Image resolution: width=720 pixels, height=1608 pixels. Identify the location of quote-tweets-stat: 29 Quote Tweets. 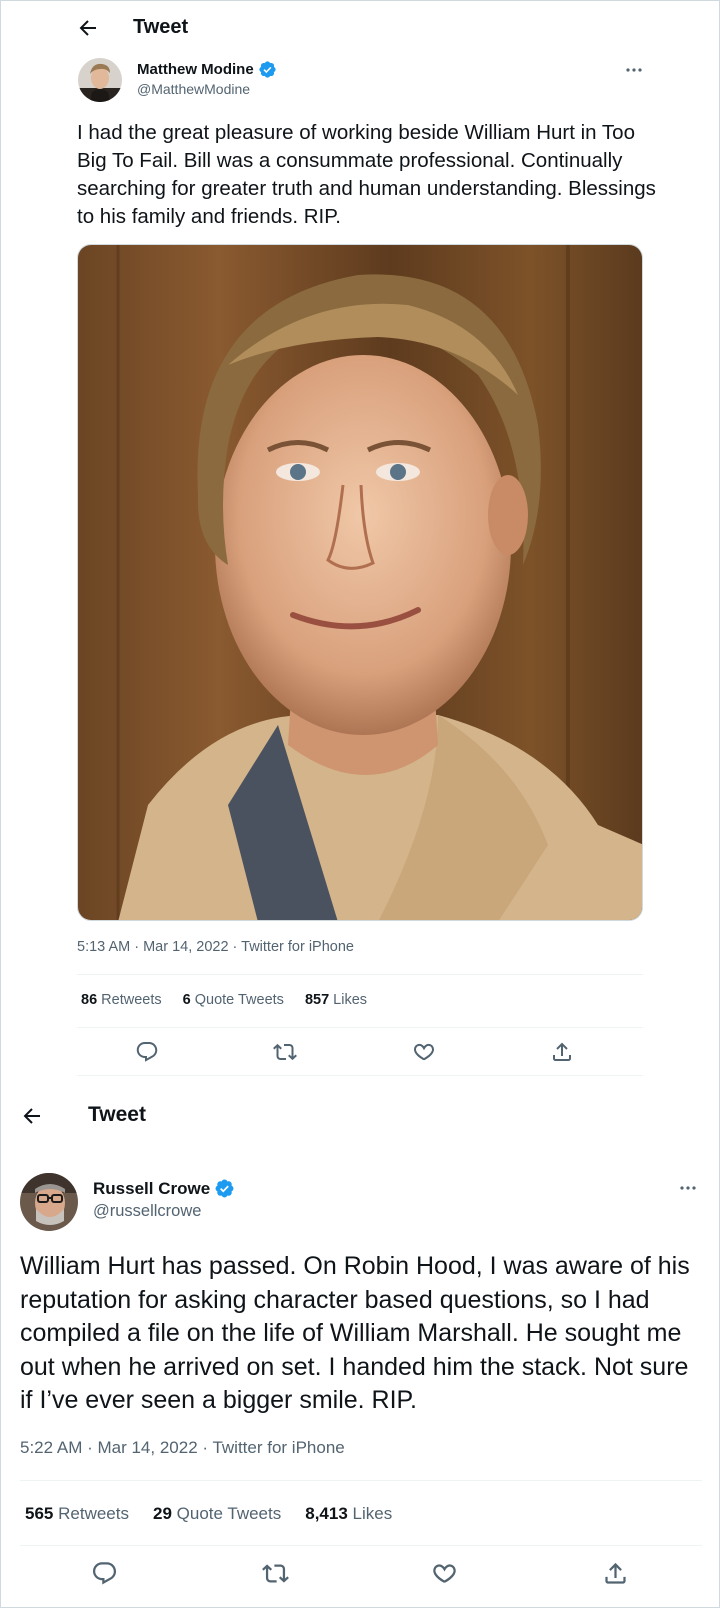
(217, 1514).